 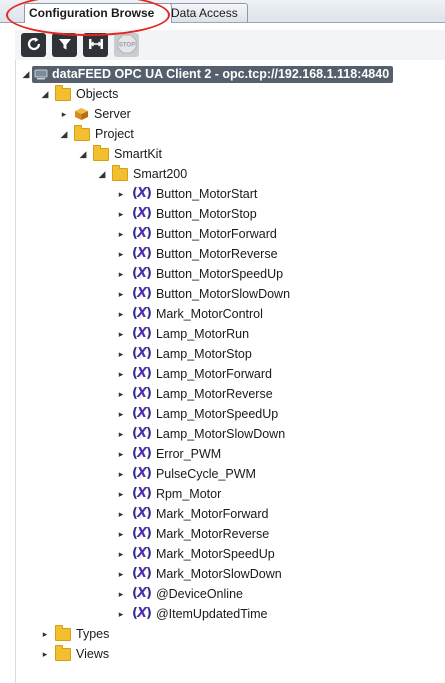 What do you see at coordinates (182, 334) in the screenshot?
I see `tree-item-variable: ▸ (X) Lamp_MotorRun` at bounding box center [182, 334].